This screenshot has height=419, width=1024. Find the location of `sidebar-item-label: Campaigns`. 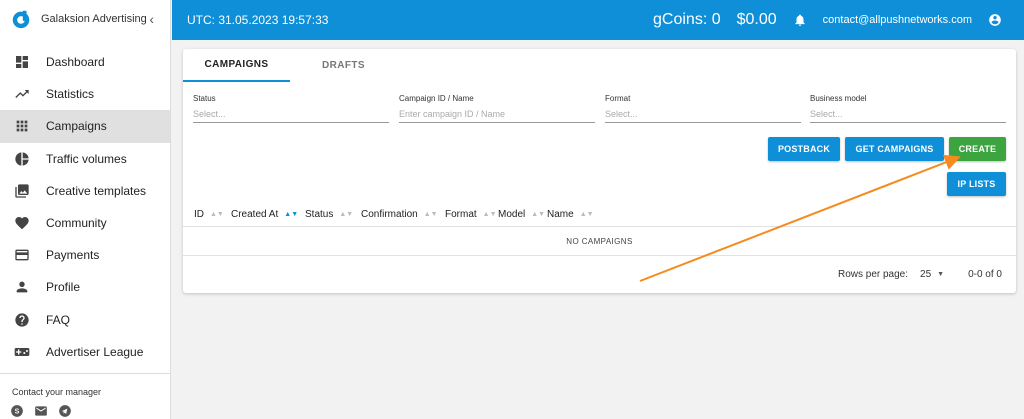

sidebar-item-label: Campaigns is located at coordinates (76, 126).